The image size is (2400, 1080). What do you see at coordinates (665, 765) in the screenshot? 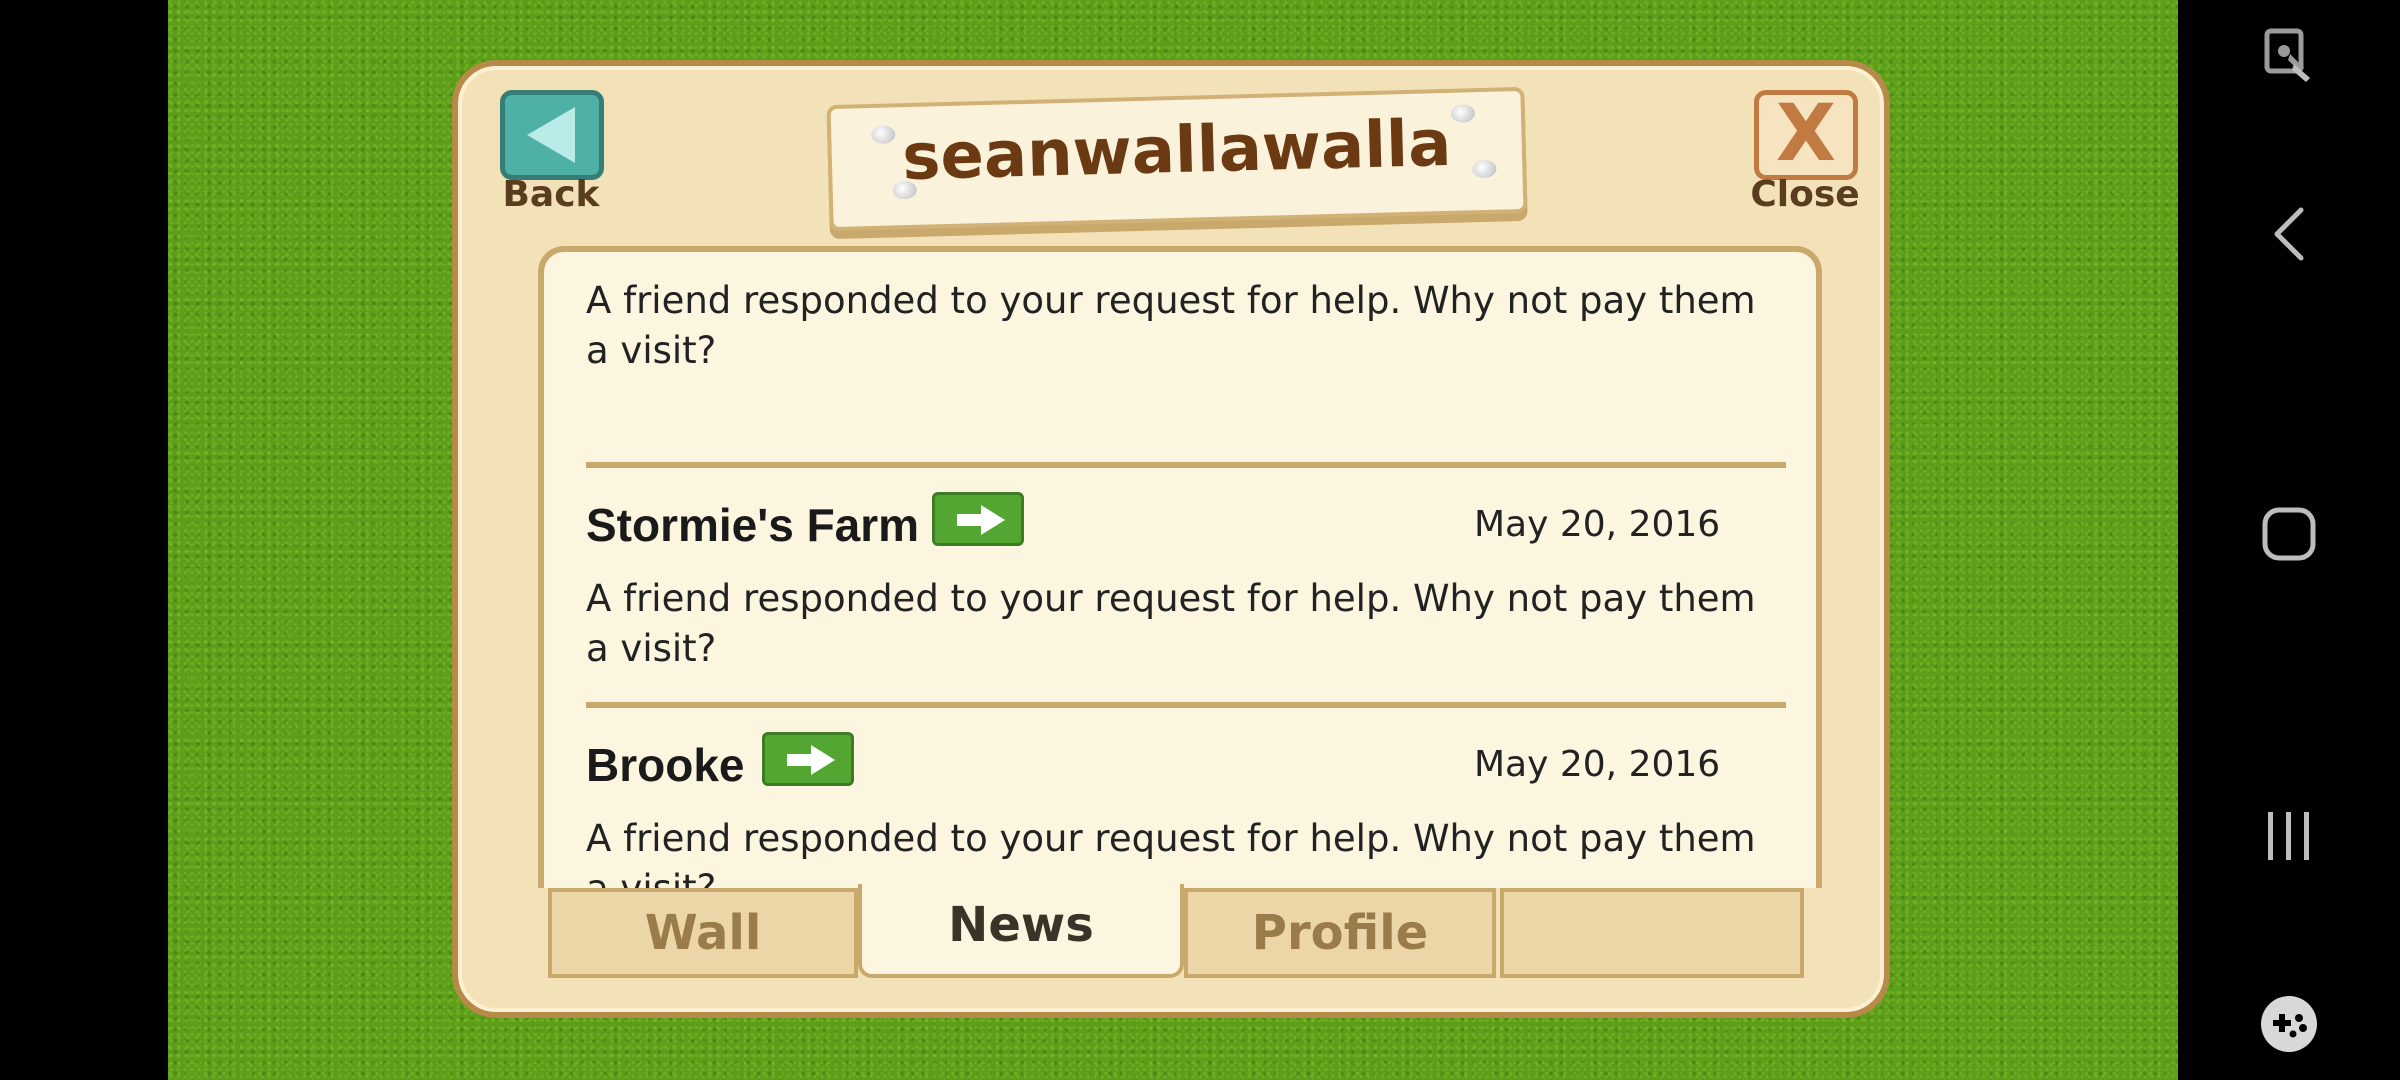
I see `friend-name: Brooke` at bounding box center [665, 765].